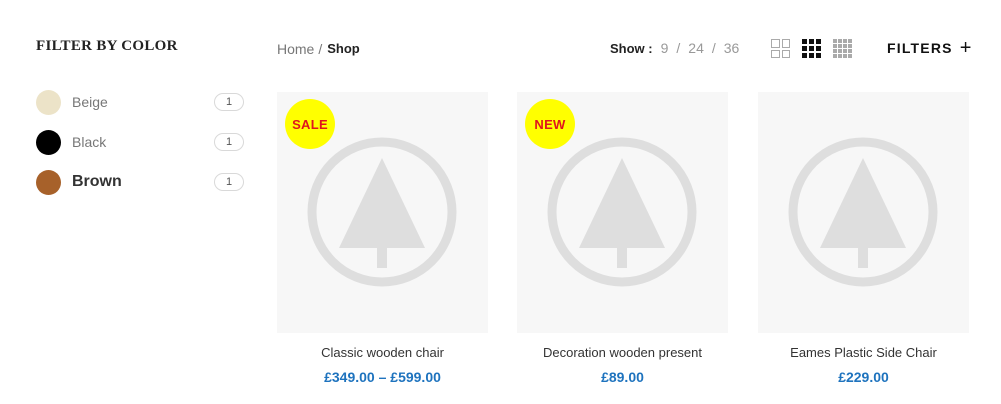  What do you see at coordinates (310, 124) in the screenshot?
I see `sale-badge: SALE` at bounding box center [310, 124].